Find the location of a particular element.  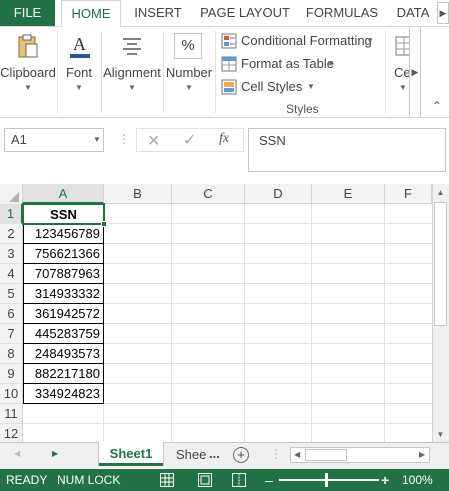

column-header-e: E is located at coordinates (348, 194).